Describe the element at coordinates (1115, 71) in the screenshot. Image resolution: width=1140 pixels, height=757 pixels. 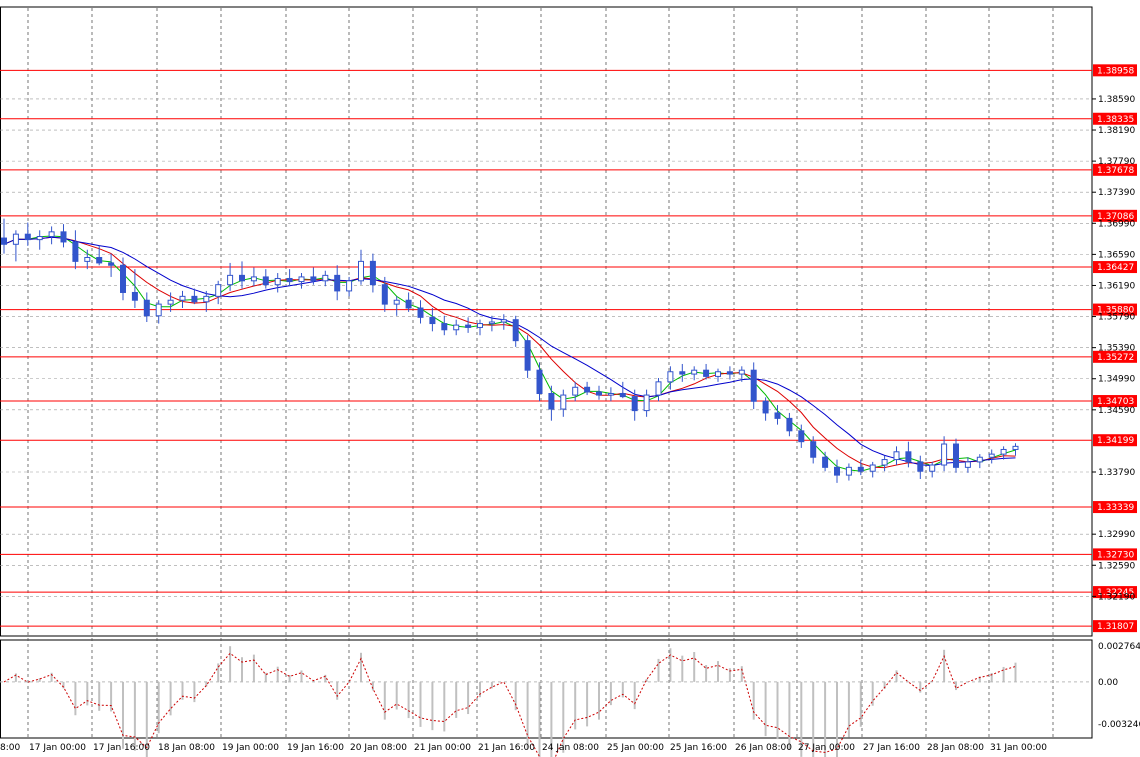
I see `level-label: 1.38958` at that location.